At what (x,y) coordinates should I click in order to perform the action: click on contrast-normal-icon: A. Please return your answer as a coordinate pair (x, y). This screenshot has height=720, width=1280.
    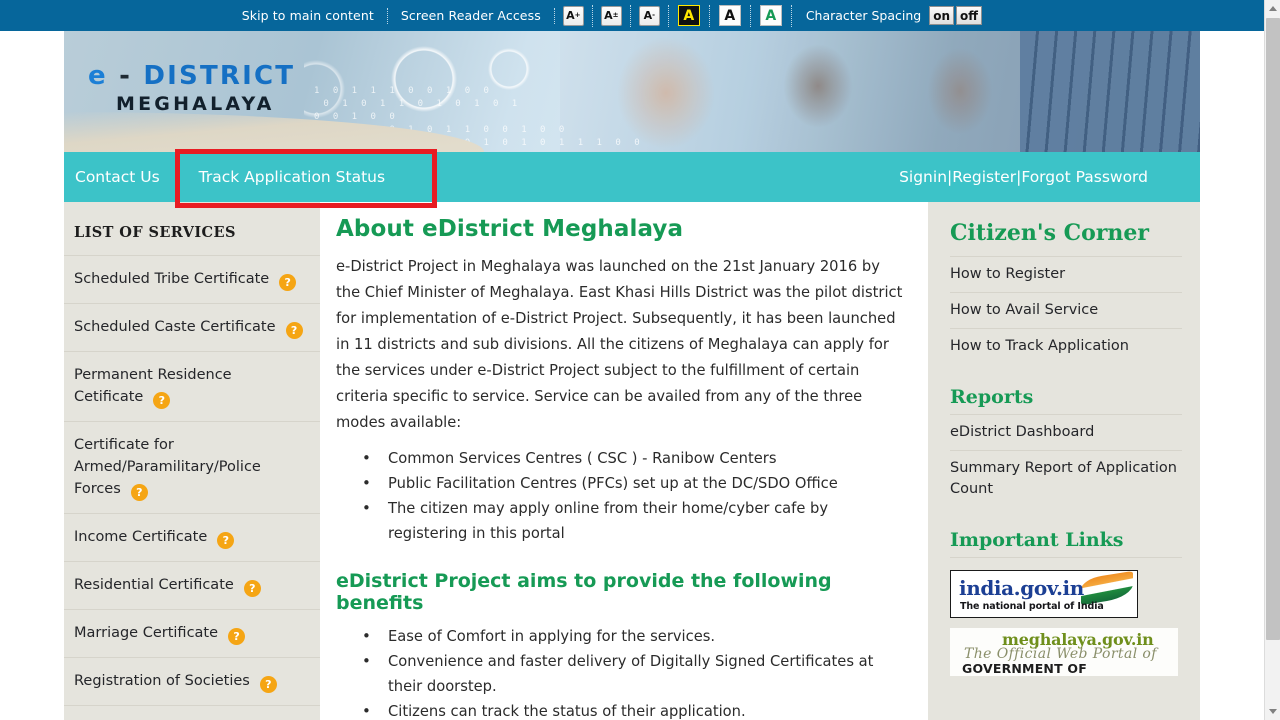
    Looking at the image, I should click on (729, 15).